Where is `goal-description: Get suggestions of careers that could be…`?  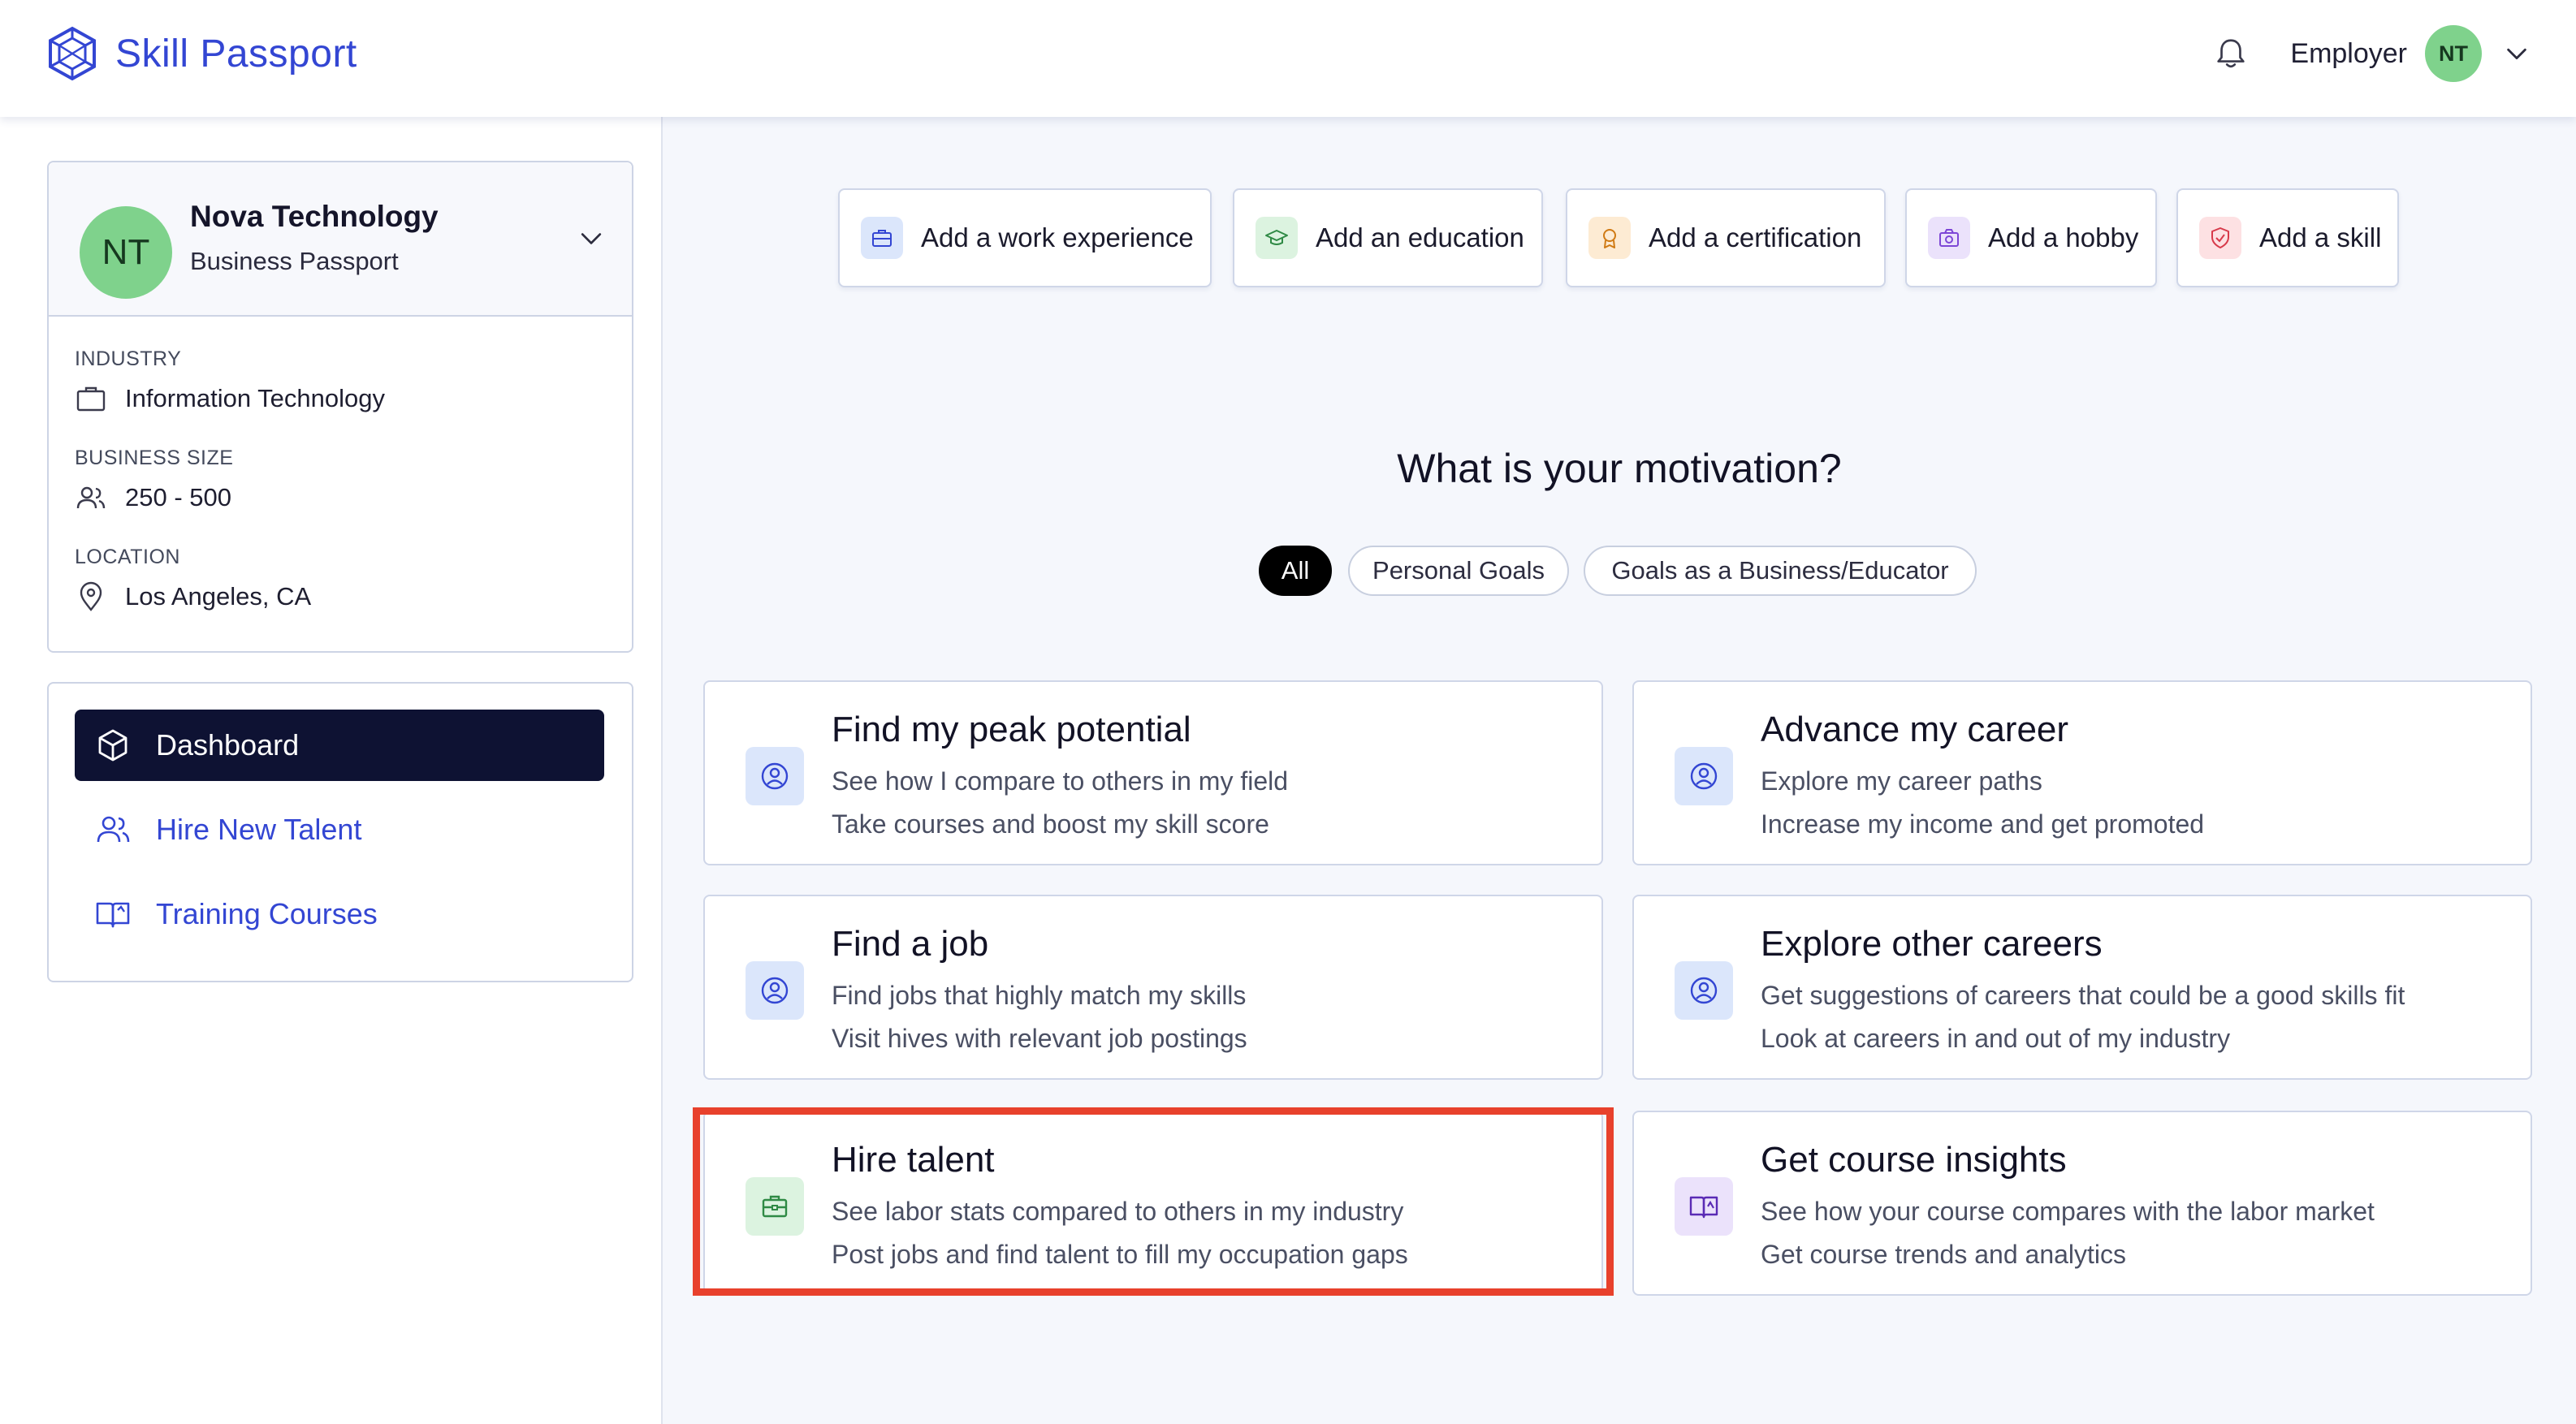 goal-description: Get suggestions of careers that could be… is located at coordinates (2083, 995).